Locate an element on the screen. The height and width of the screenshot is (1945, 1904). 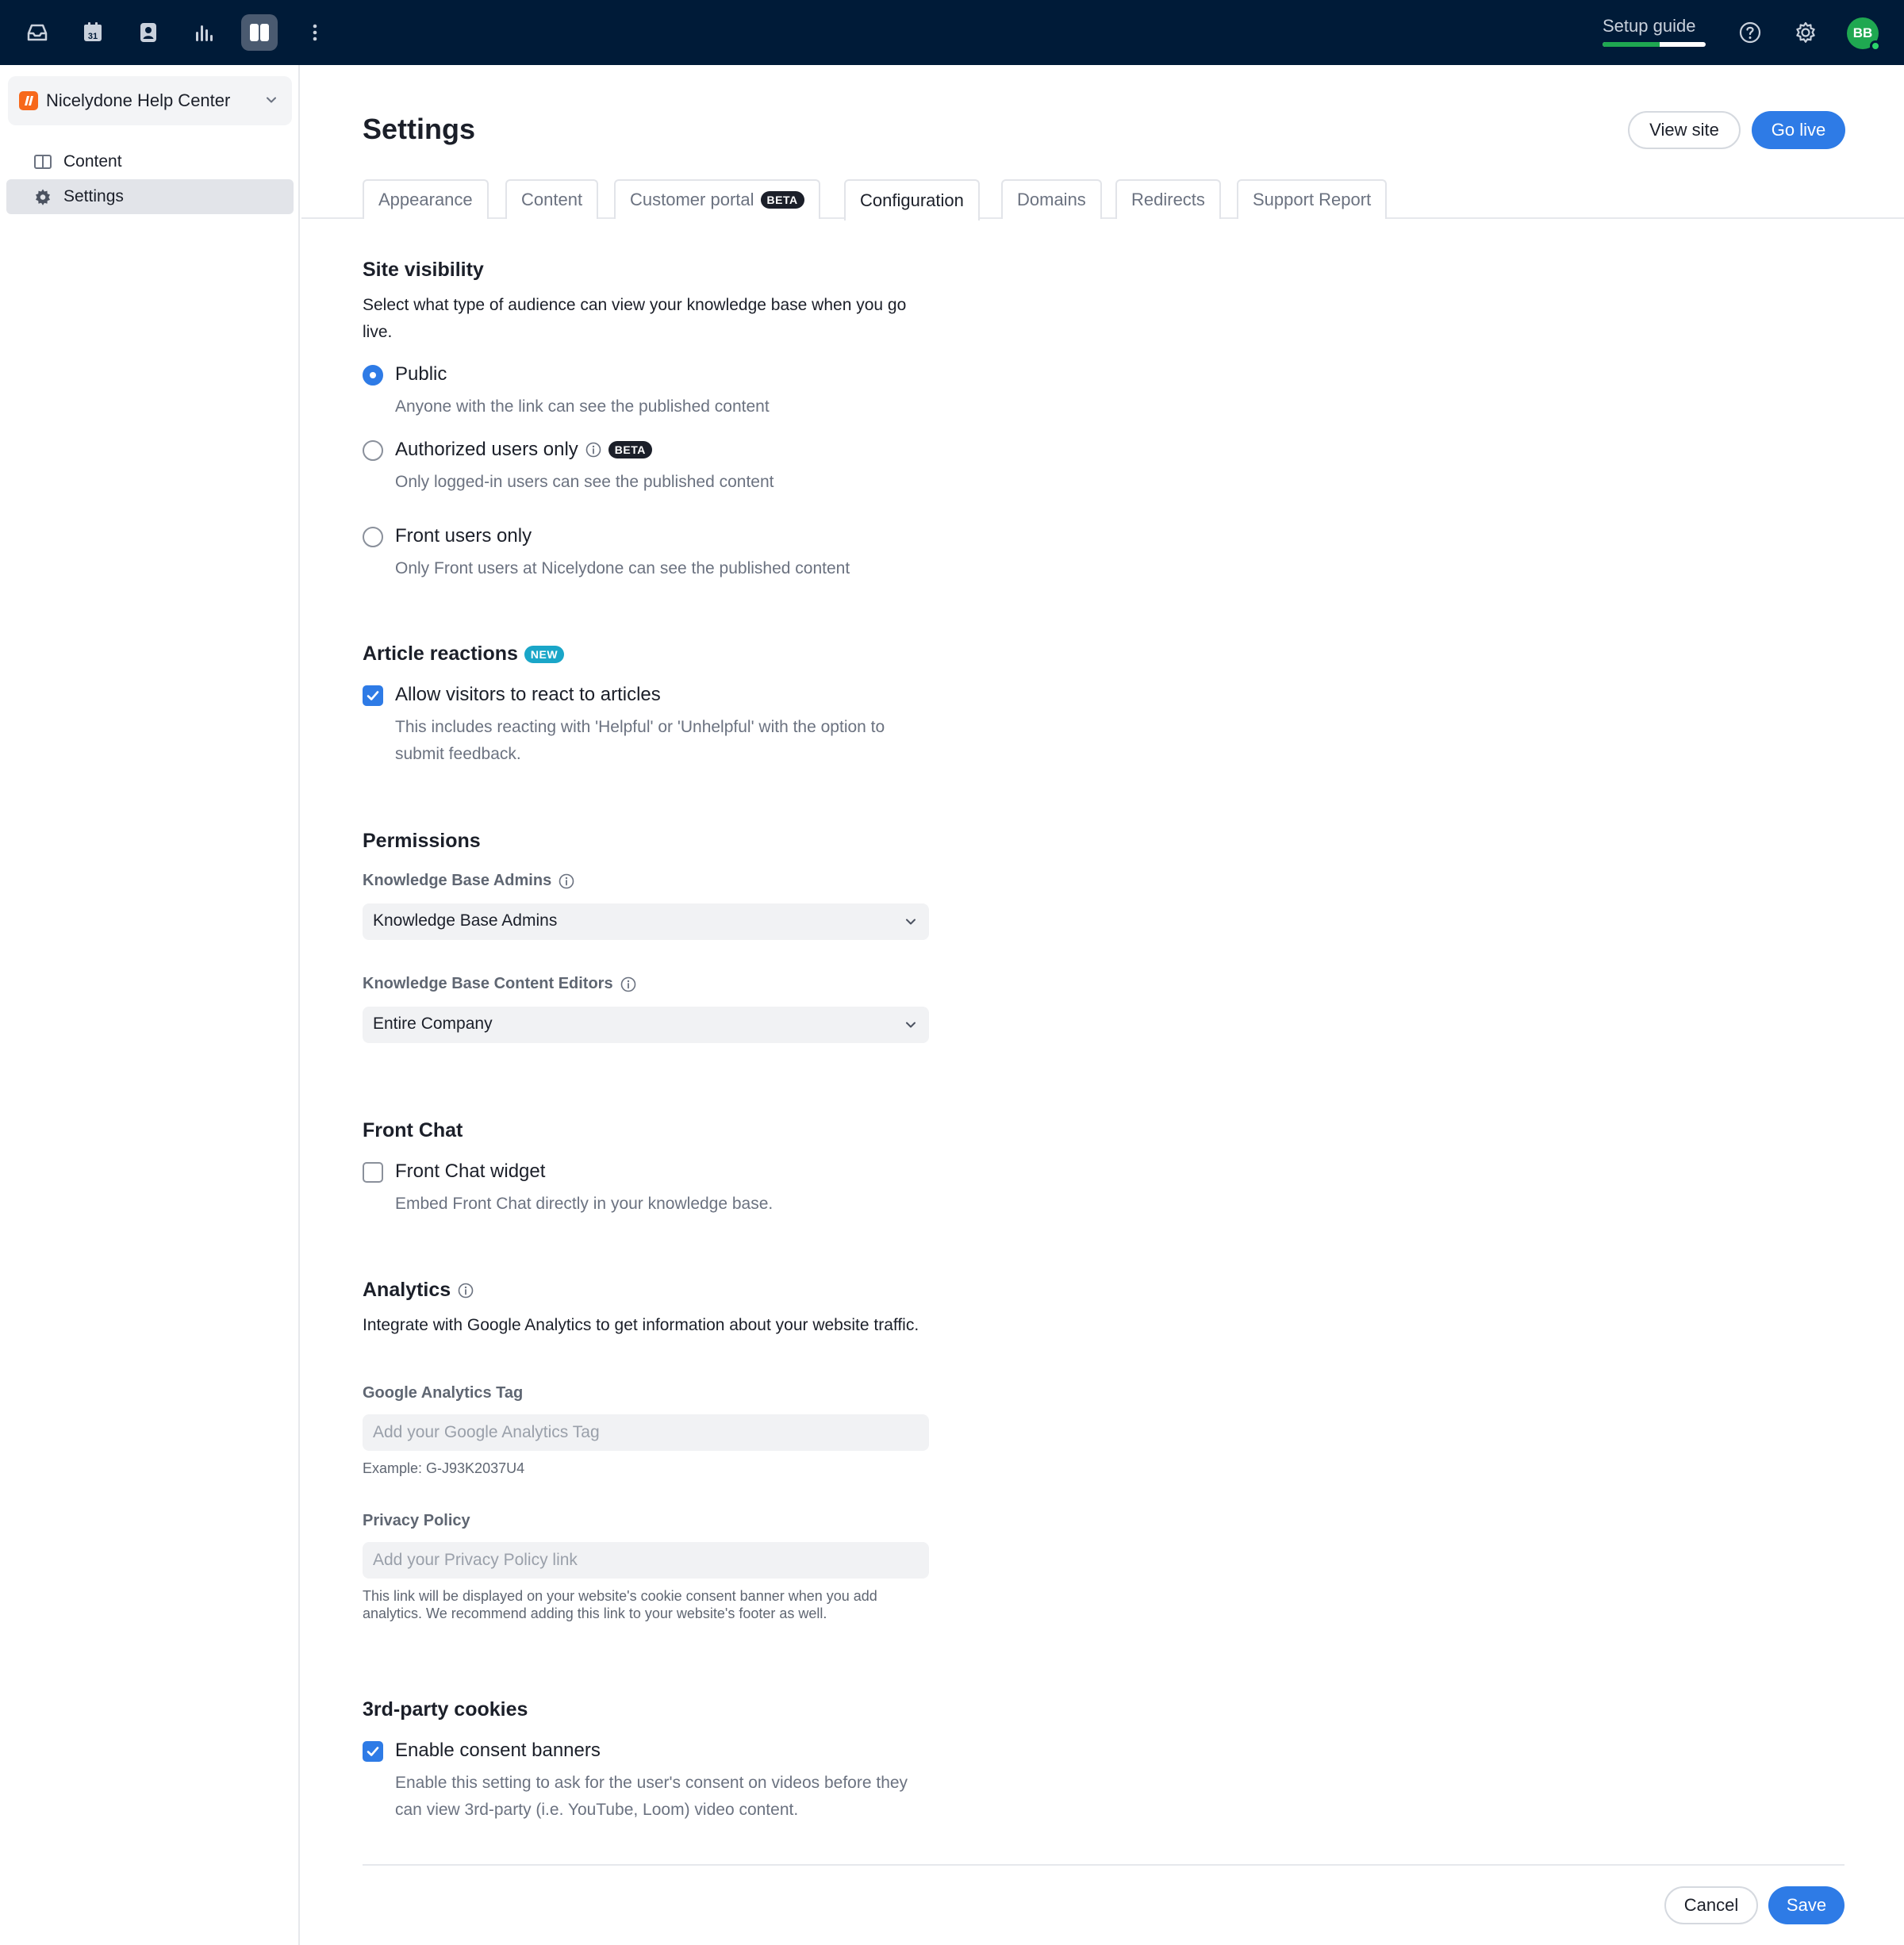
contacts-icon is located at coordinates (148, 32).